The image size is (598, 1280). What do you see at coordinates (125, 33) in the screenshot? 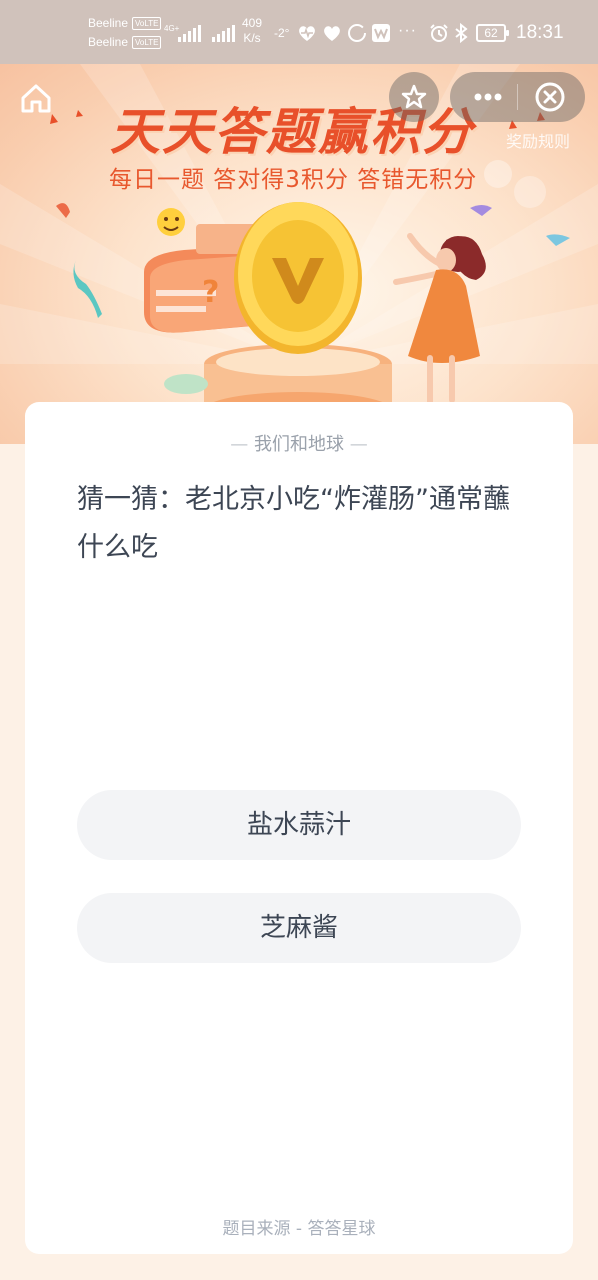
I see `carrier-info: Beeline VoLTE Beeline VoLTE` at bounding box center [125, 33].